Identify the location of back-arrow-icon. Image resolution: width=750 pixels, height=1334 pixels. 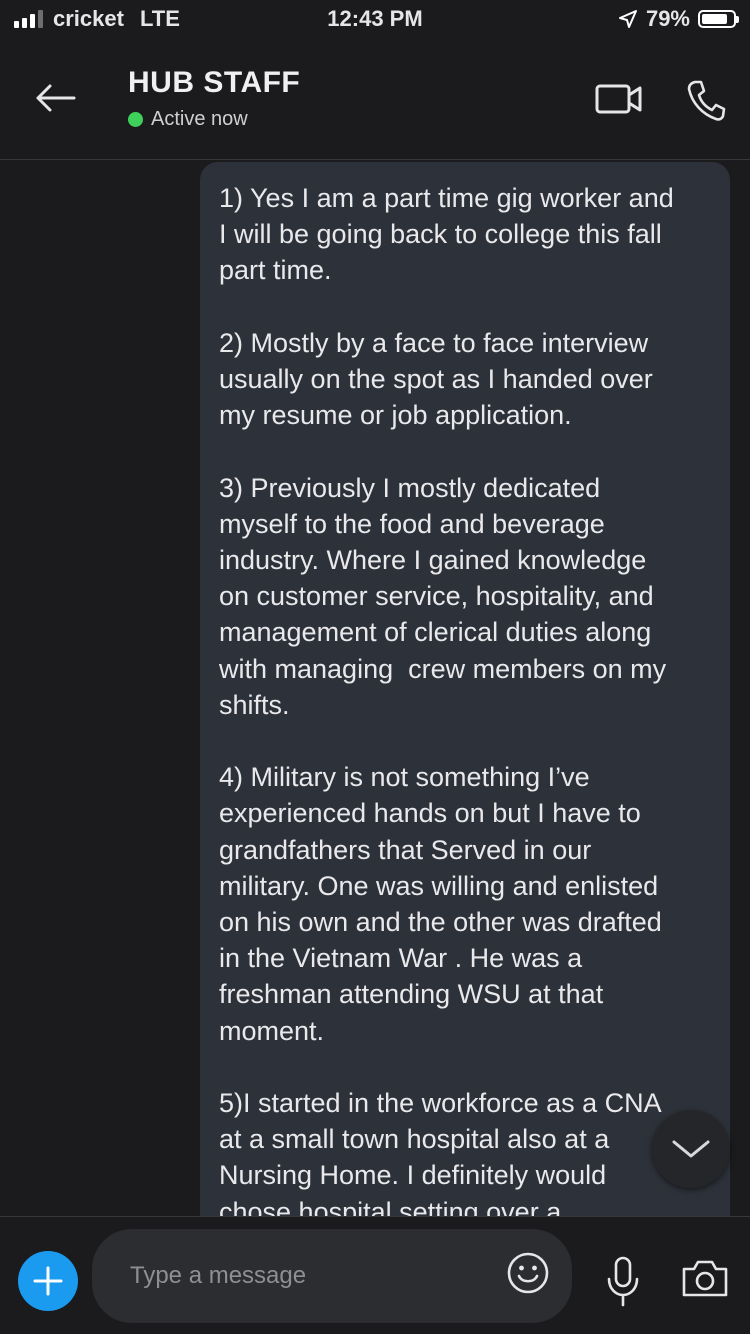
(56, 98).